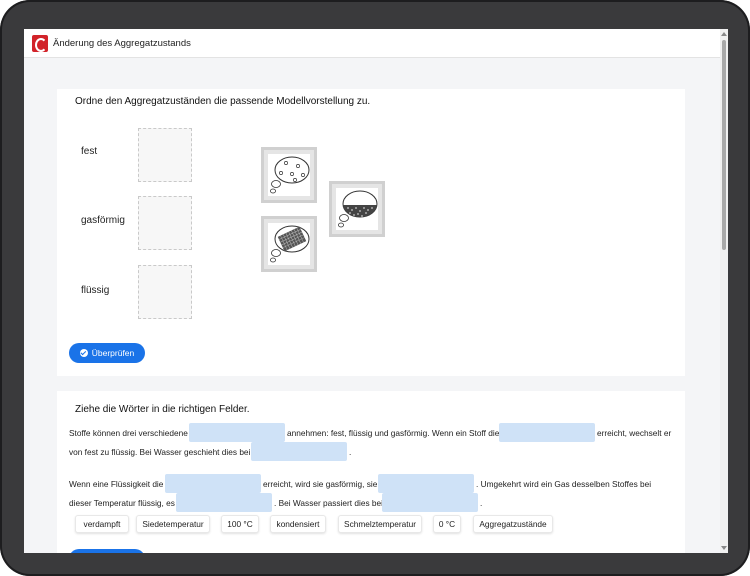  Describe the element at coordinates (298, 524) in the screenshot. I see `word-chip-kondensiert: kondensiert` at that location.